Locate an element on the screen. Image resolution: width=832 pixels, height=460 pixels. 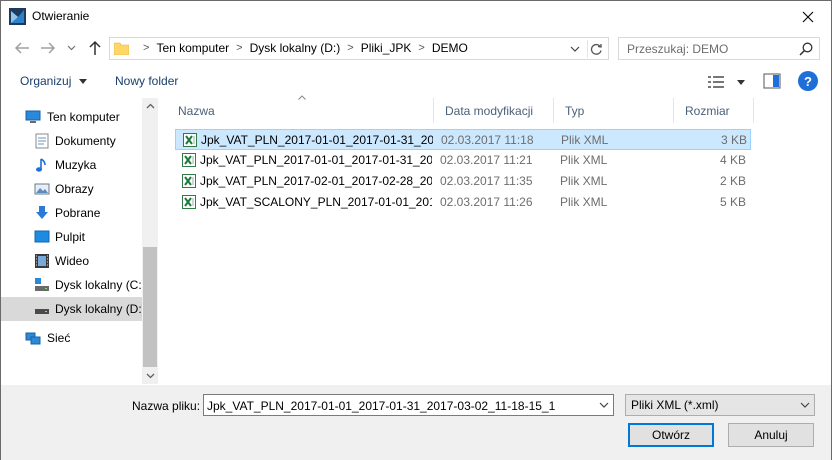
details-view-icon is located at coordinates (716, 82).